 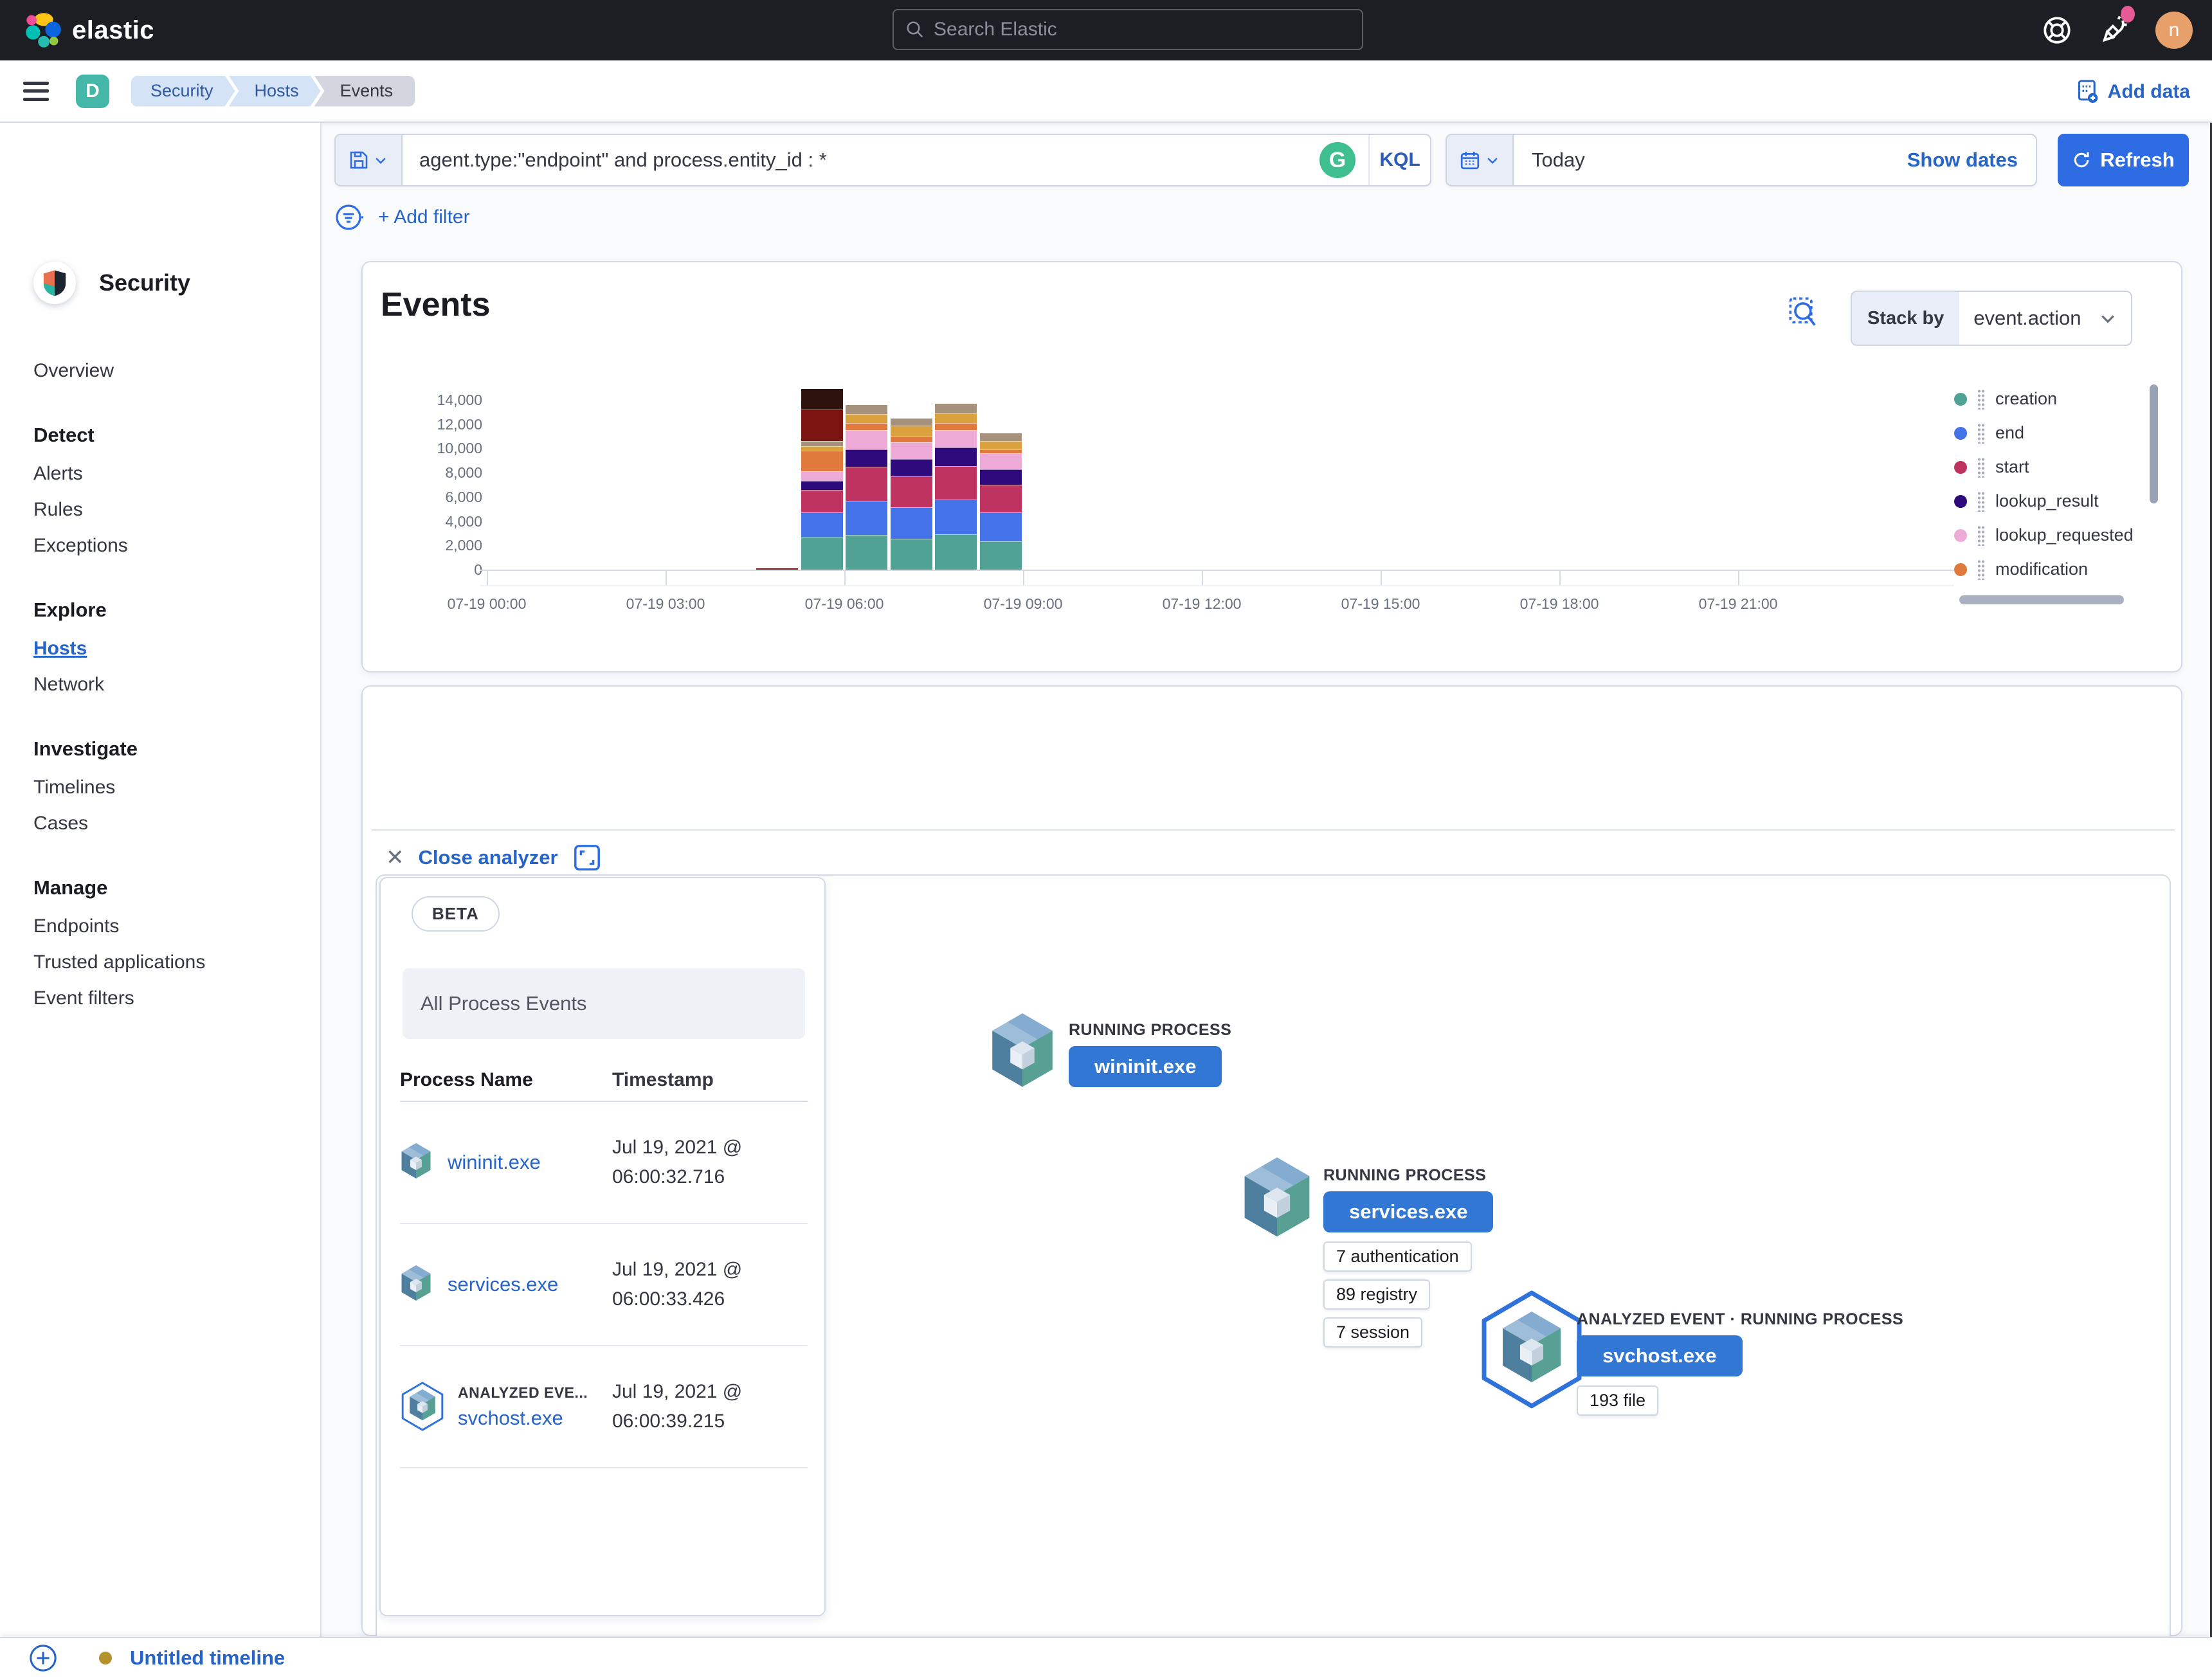 I want to click on process-link: services.exe, so click(x=503, y=1284).